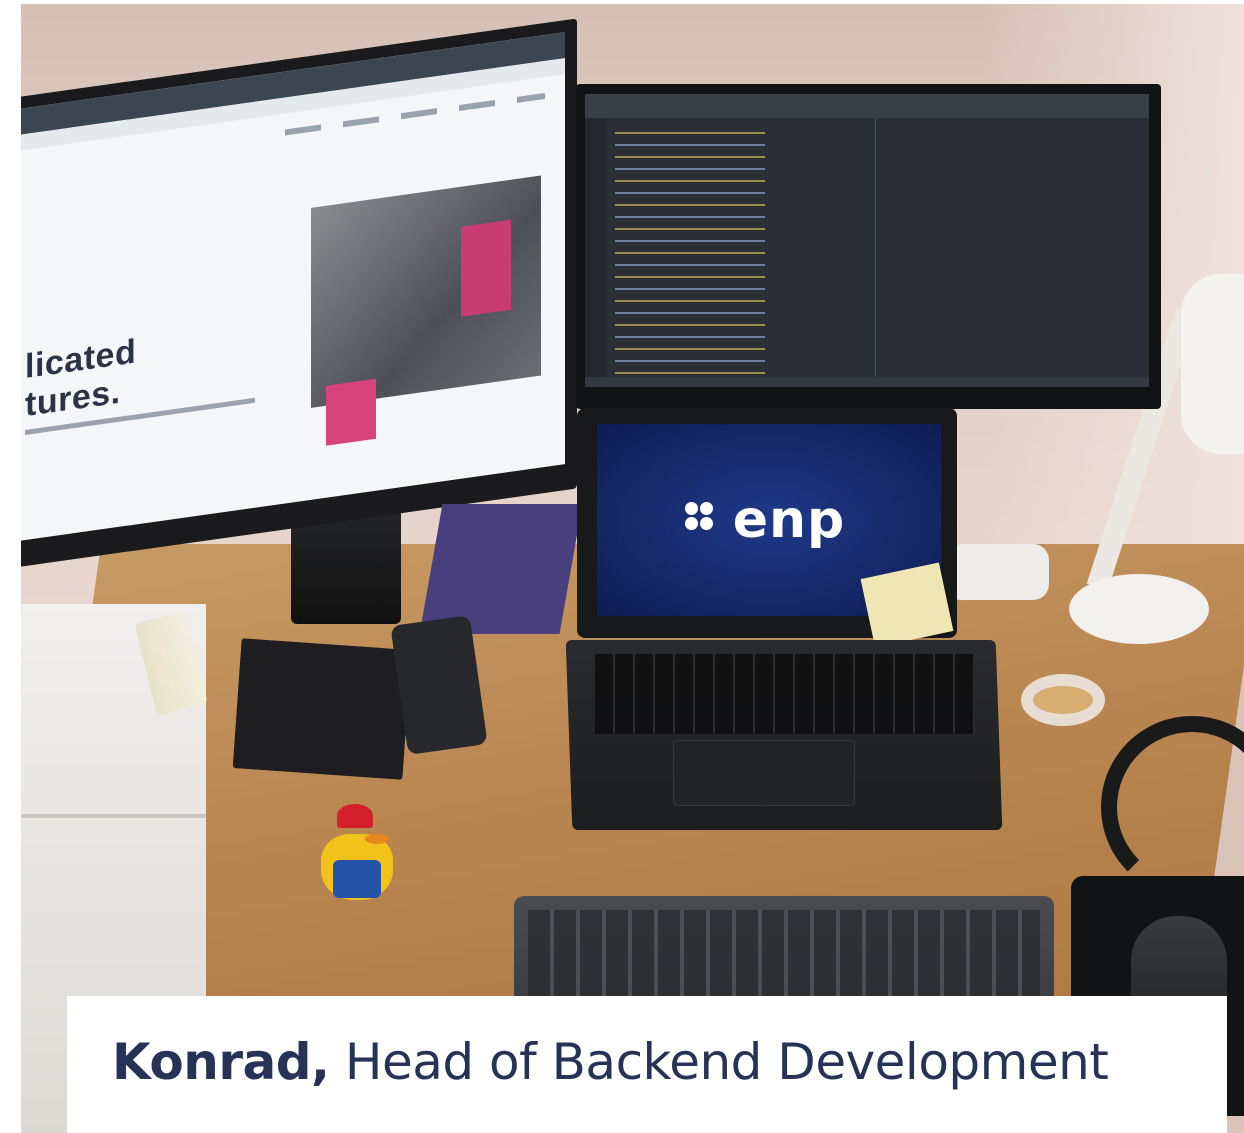 This screenshot has width=1244, height=1133. What do you see at coordinates (789, 520) in the screenshot?
I see `laptop-logo-text: enp` at bounding box center [789, 520].